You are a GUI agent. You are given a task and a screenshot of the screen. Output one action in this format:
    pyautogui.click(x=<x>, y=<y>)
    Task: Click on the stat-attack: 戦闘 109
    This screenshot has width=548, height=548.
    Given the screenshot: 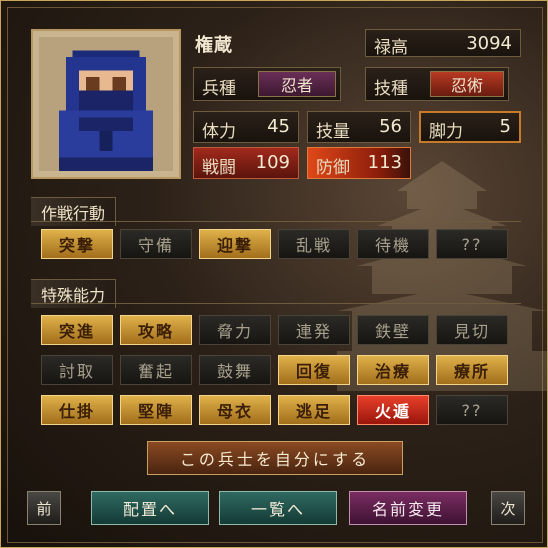 What is the action you would take?
    pyautogui.click(x=246, y=163)
    